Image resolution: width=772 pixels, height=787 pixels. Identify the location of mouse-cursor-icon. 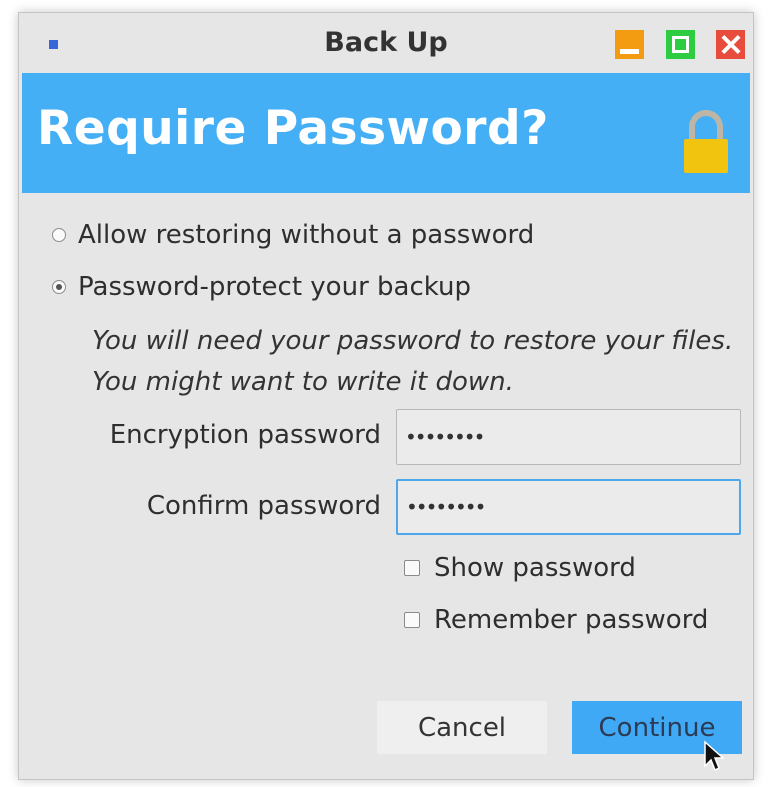
(714, 756).